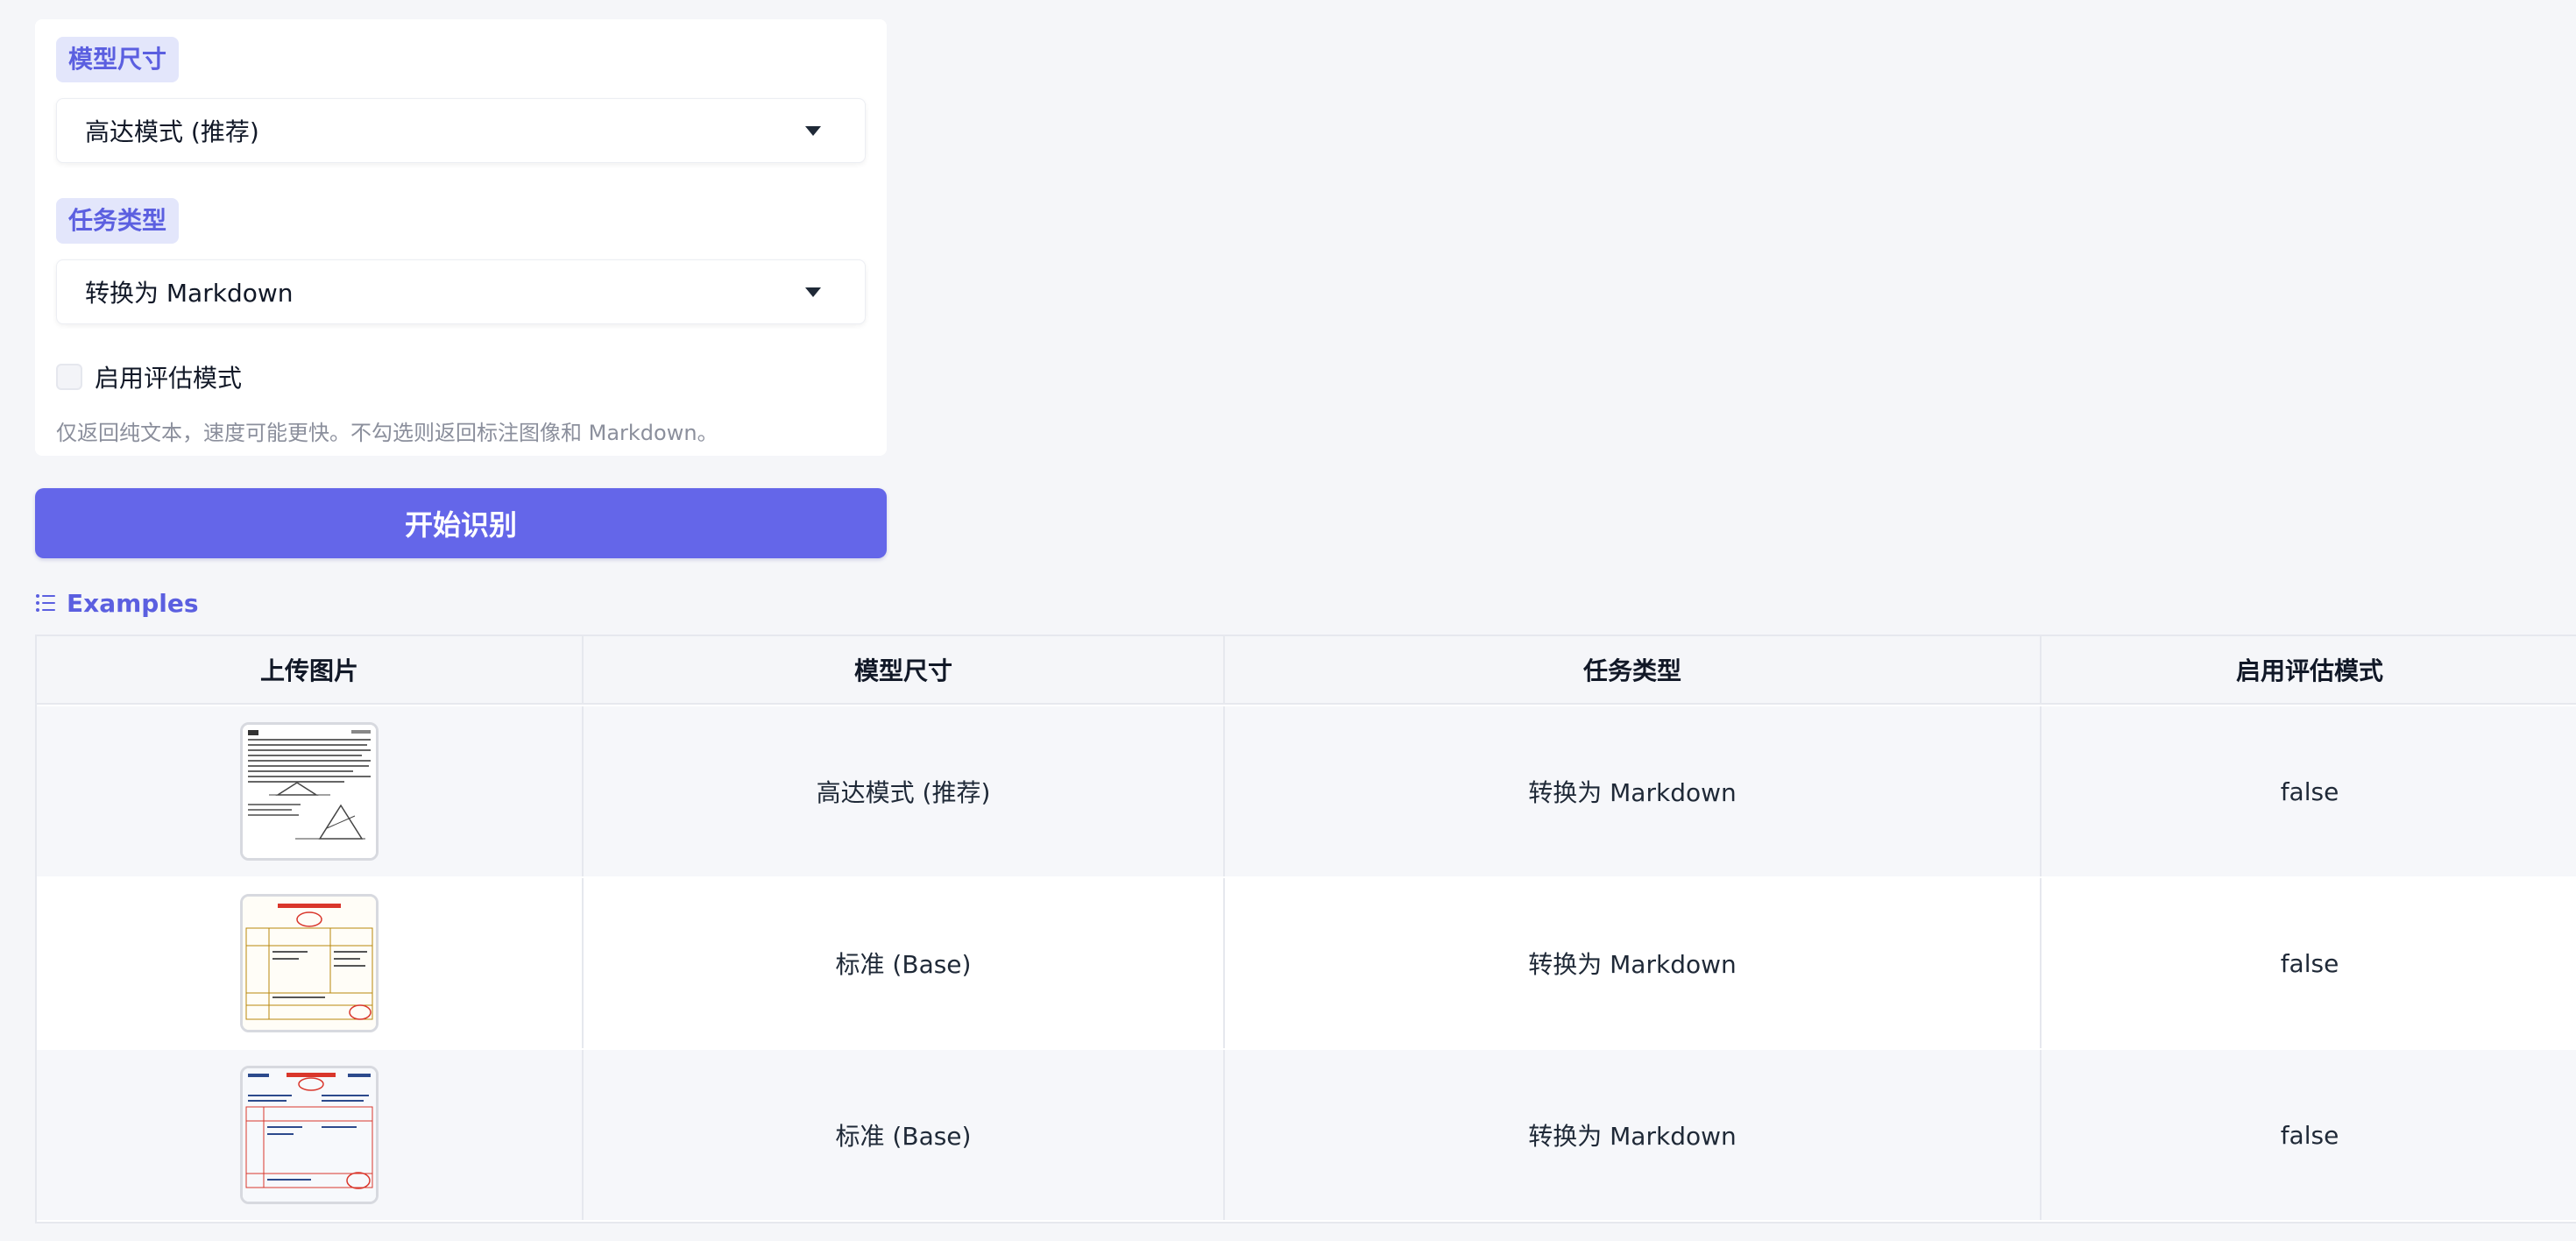  Describe the element at coordinates (387, 433) in the screenshot. I see `eval-mode-hint: 仅返回纯文本，速度可能更快。不勾选则返回标注图像和 Markdown。` at that location.